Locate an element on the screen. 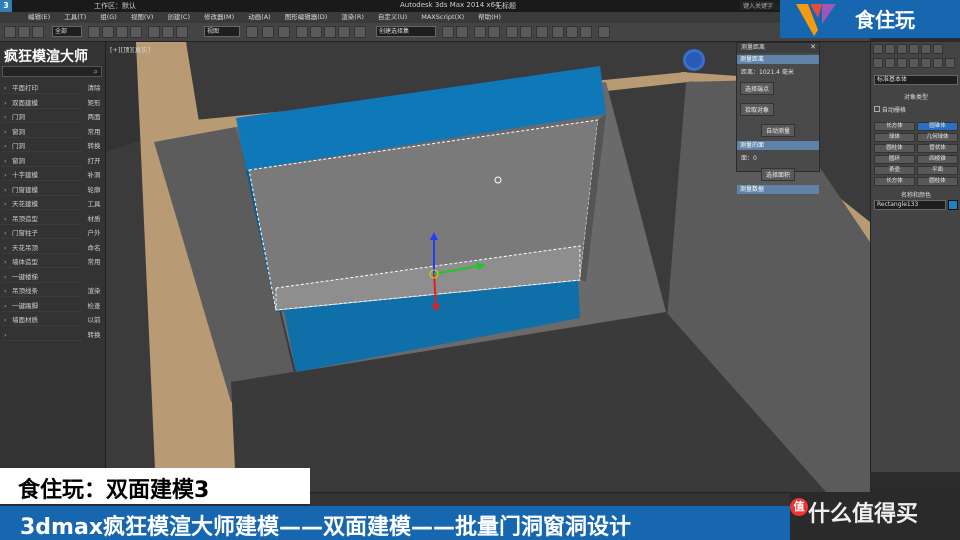 This screenshot has width=960, height=540. object-type-button: 管状体 is located at coordinates (937, 148).